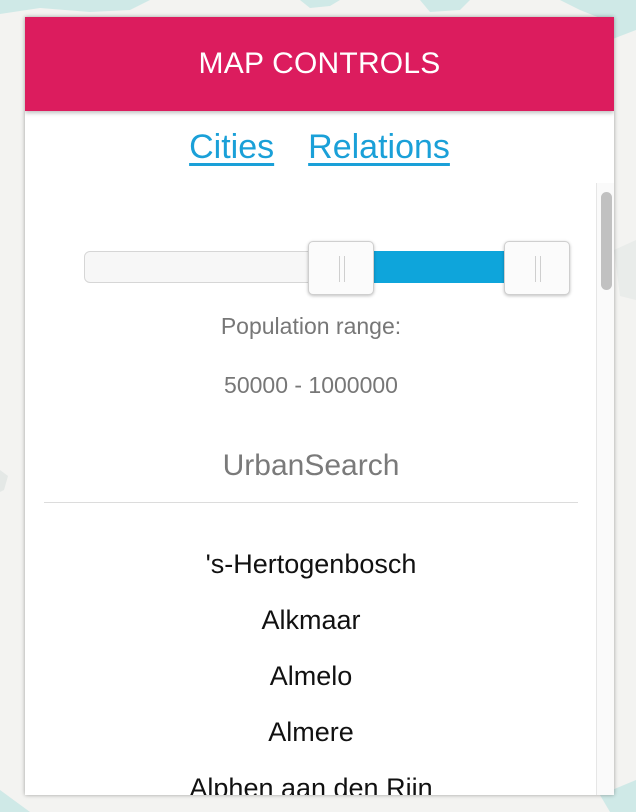  Describe the element at coordinates (606, 241) in the screenshot. I see `scrollbar-thumb` at that location.